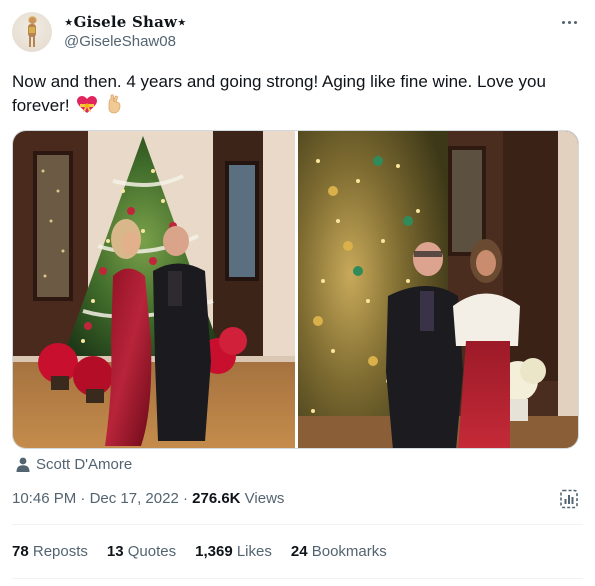  Describe the element at coordinates (23, 464) in the screenshot. I see `person-icon` at that location.